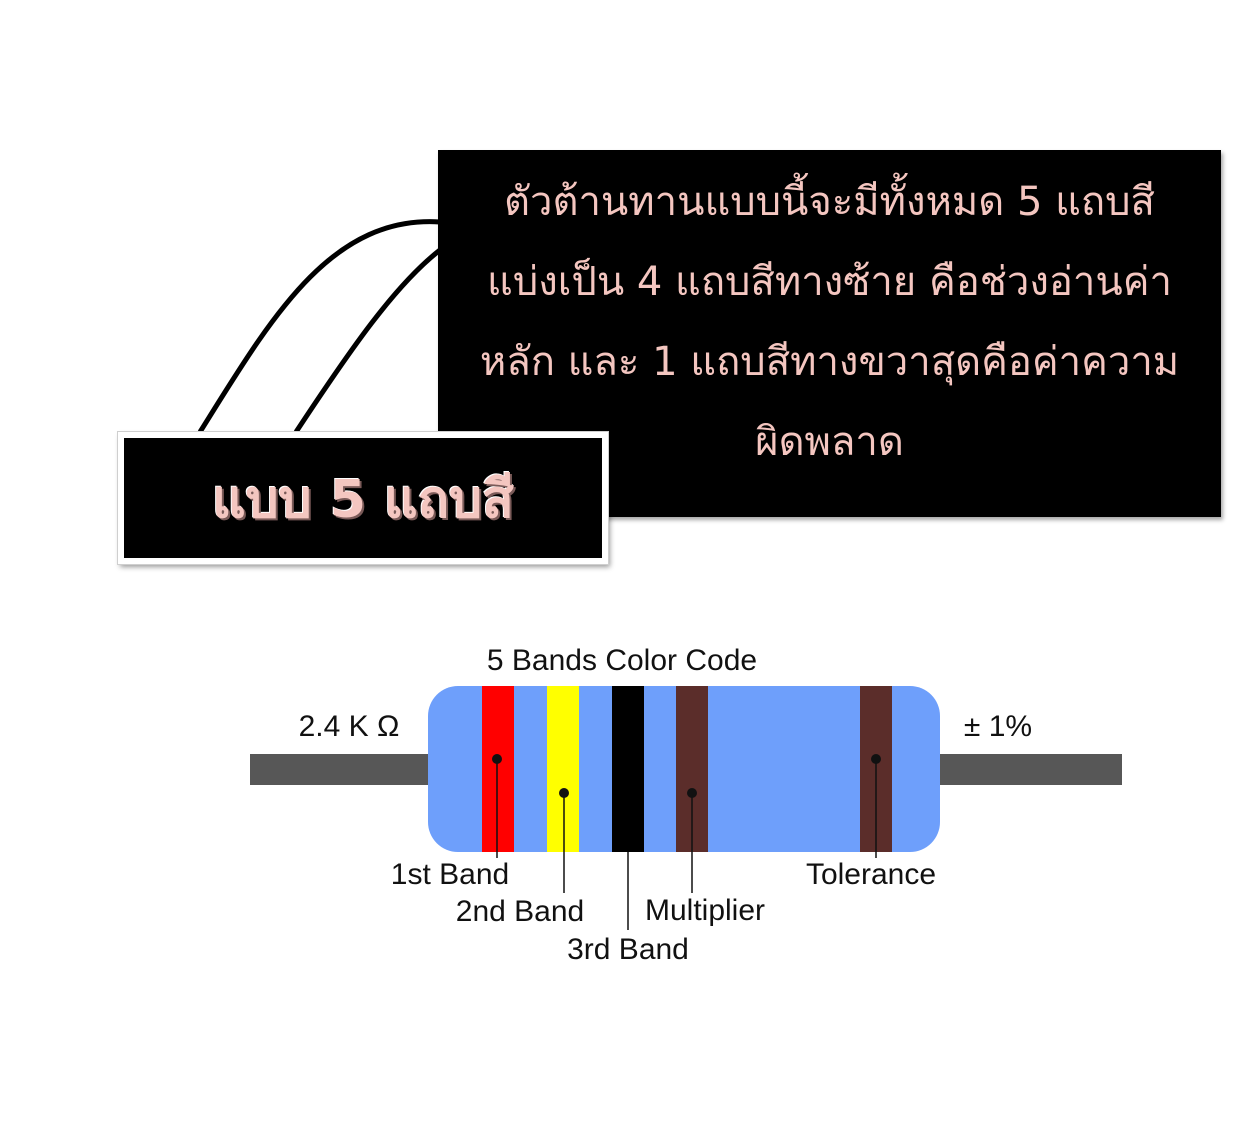 This screenshot has width=1244, height=1129. What do you see at coordinates (349, 726) in the screenshot?
I see `resistance-value-label: 2.4 K Ω` at bounding box center [349, 726].